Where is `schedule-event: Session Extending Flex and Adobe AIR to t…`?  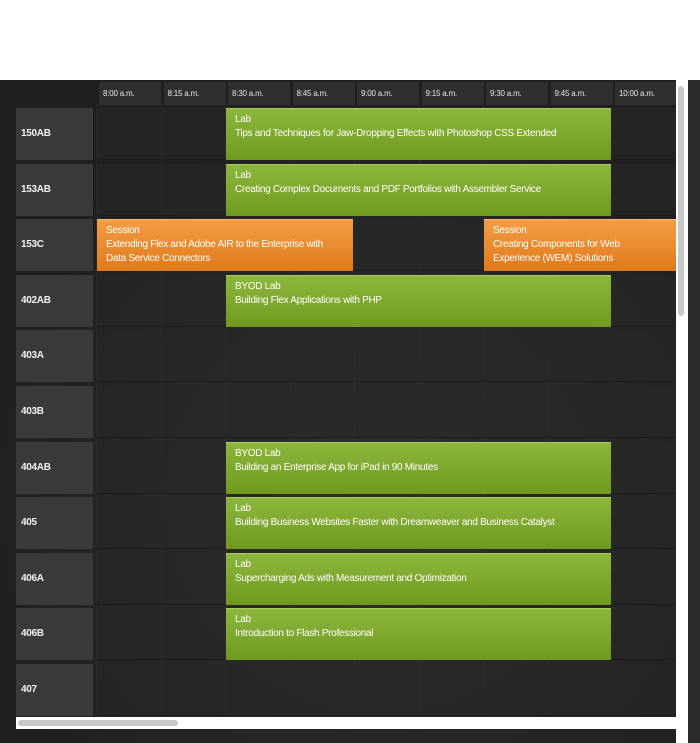
schedule-event: Session Extending Flex and Adobe AIR to t… is located at coordinates (225, 245).